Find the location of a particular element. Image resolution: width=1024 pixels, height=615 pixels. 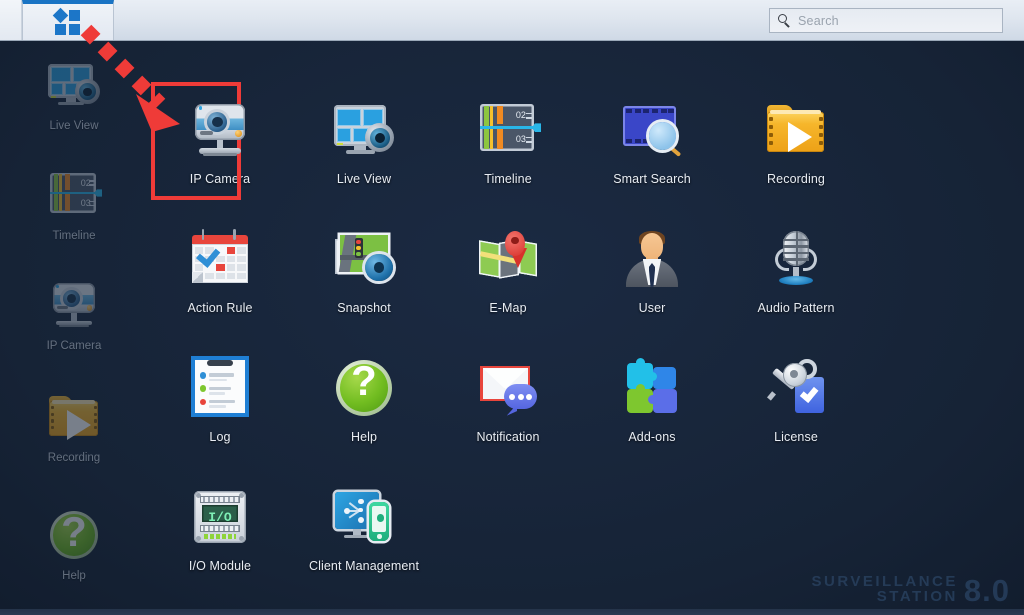

notification-icon is located at coordinates (508, 388).